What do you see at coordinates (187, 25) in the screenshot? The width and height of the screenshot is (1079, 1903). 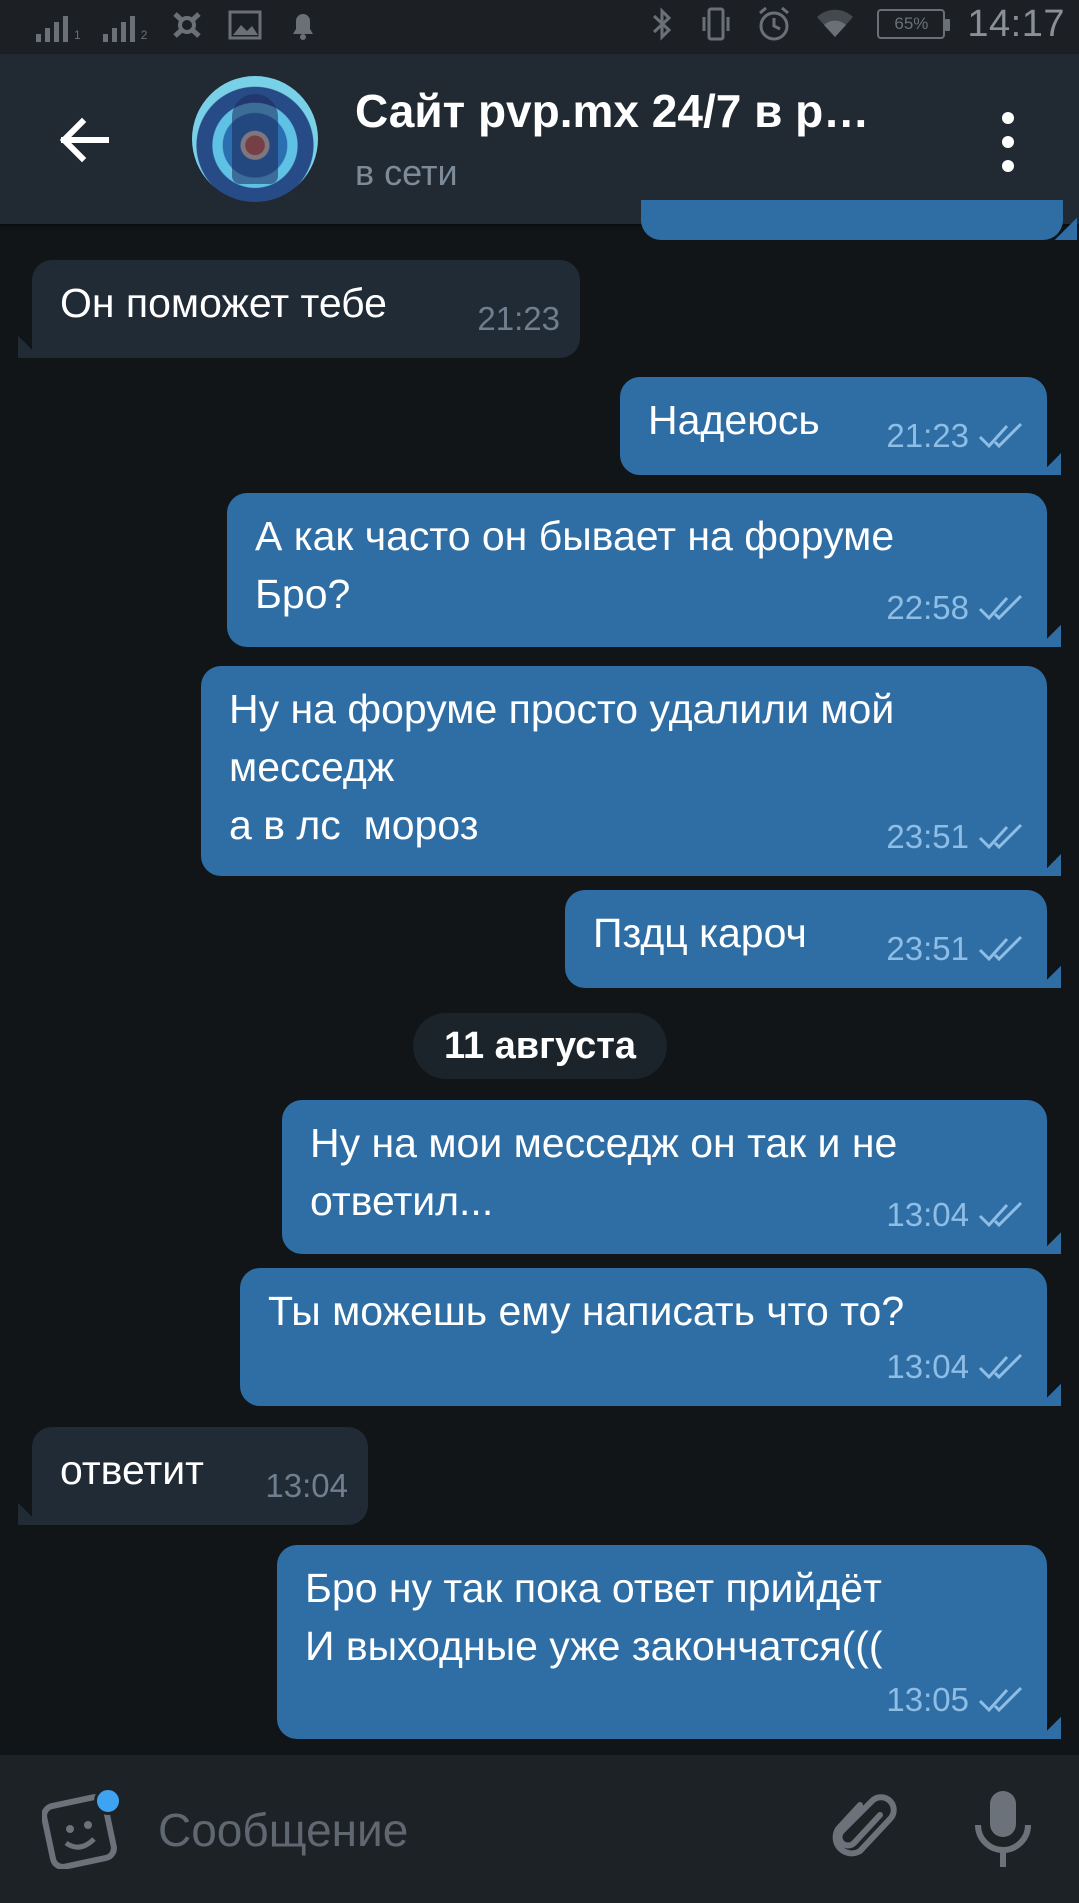 I see `app-notification-icon` at bounding box center [187, 25].